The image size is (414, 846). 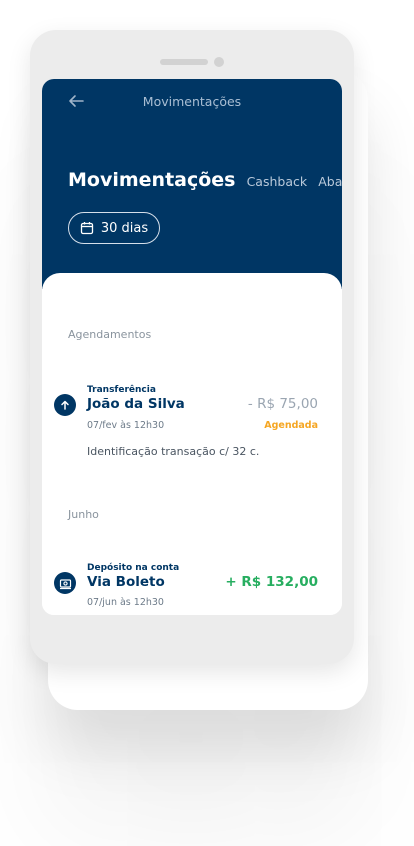 I want to click on arrow-up-icon, so click(x=65, y=405).